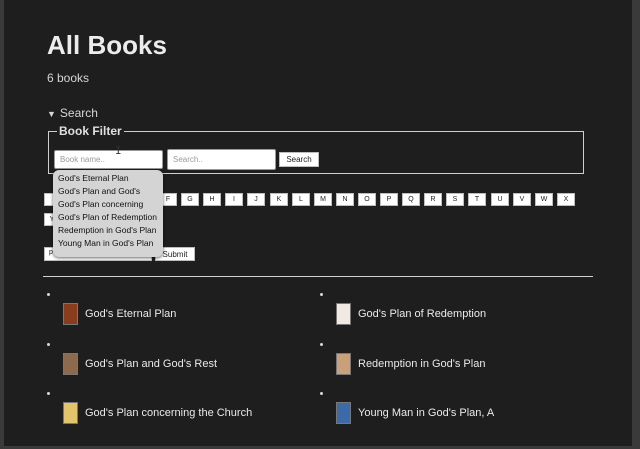  What do you see at coordinates (389, 199) in the screenshot?
I see `letter-button-p: P` at bounding box center [389, 199].